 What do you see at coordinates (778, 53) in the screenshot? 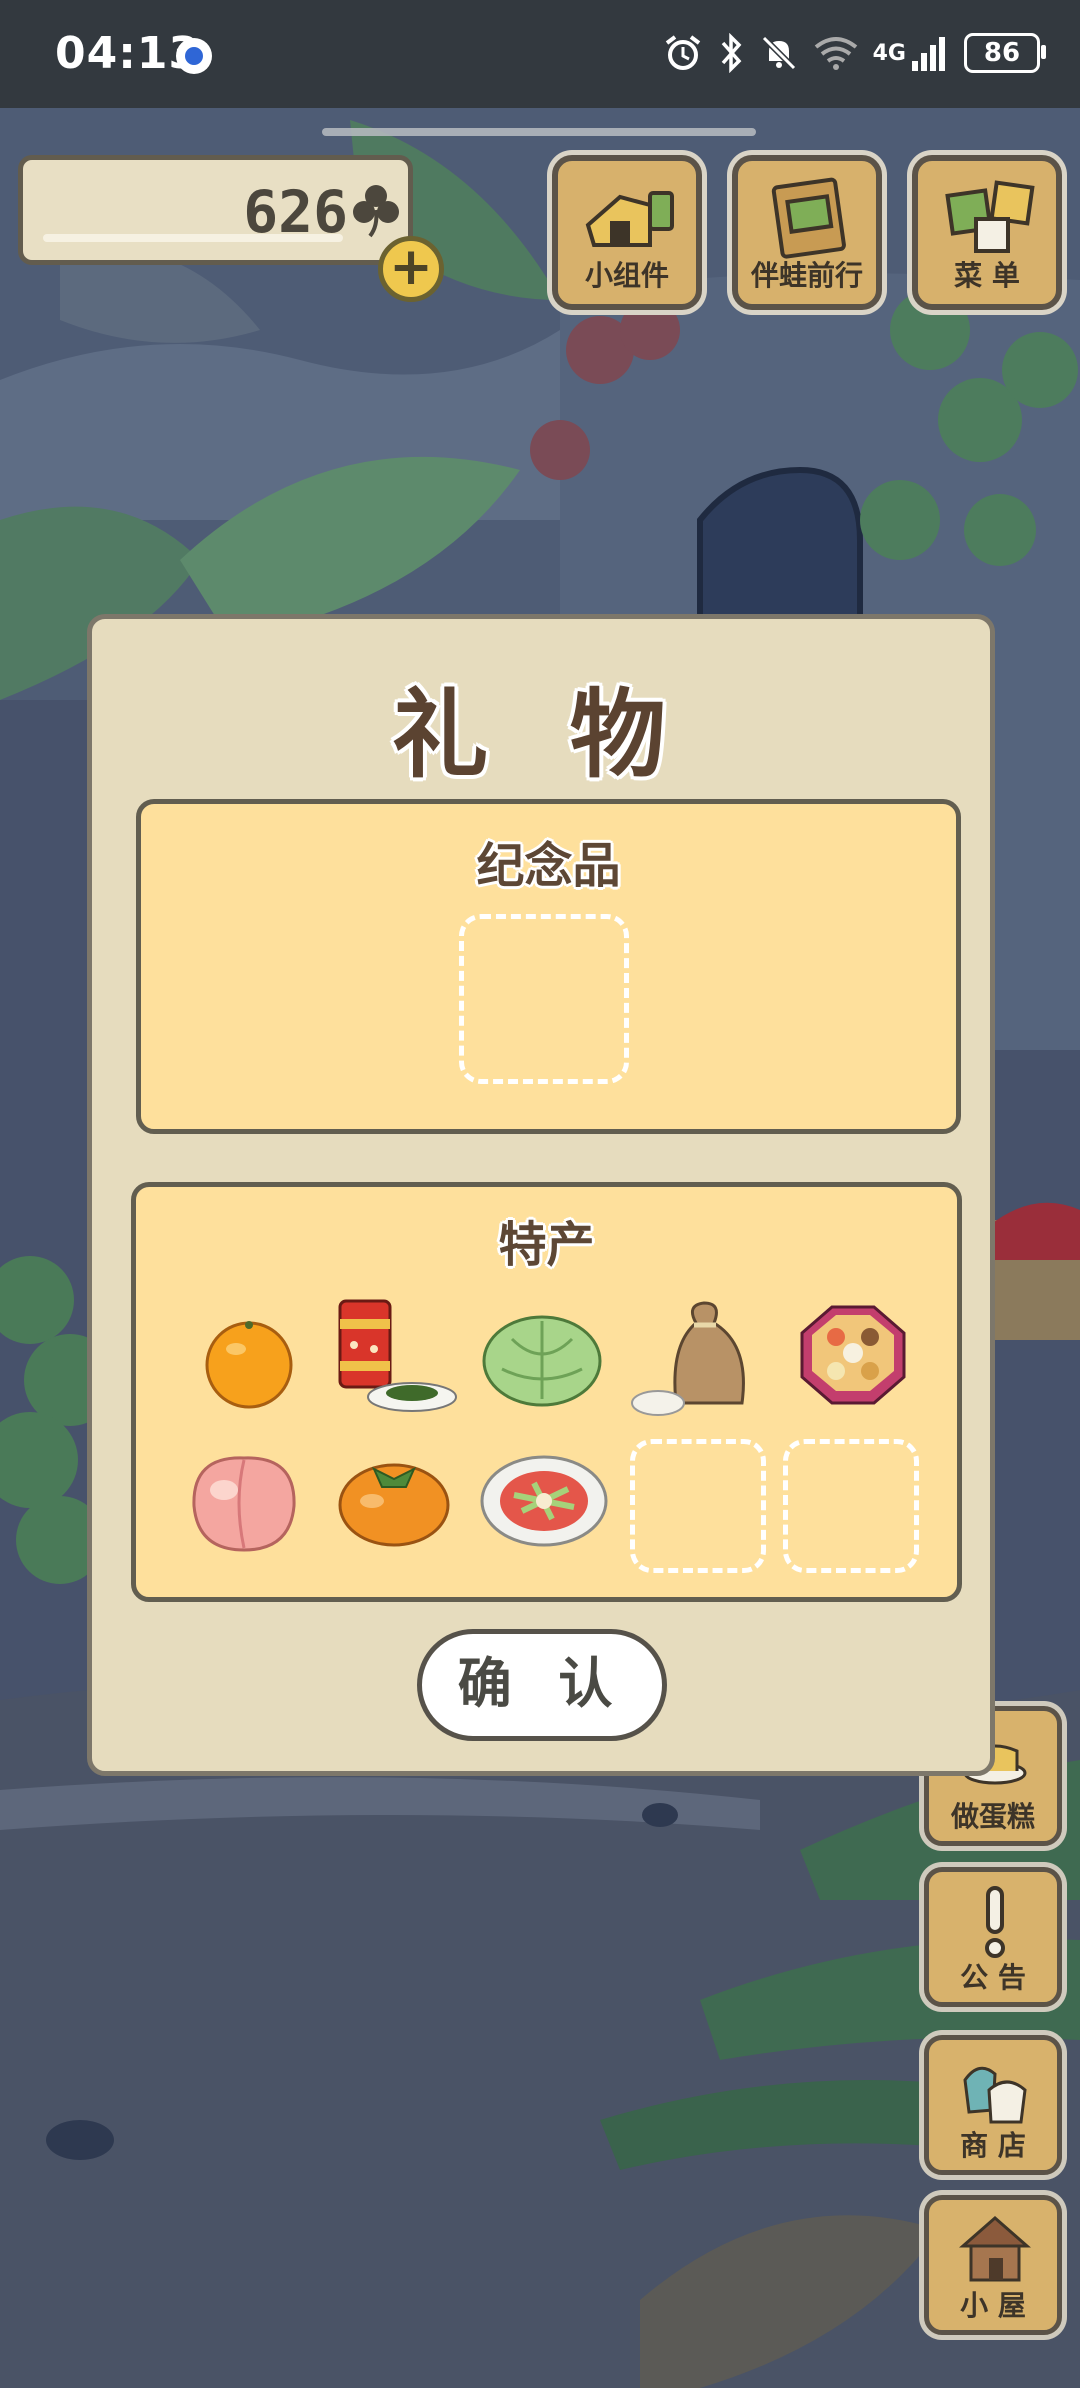
I see `mute-icon` at bounding box center [778, 53].